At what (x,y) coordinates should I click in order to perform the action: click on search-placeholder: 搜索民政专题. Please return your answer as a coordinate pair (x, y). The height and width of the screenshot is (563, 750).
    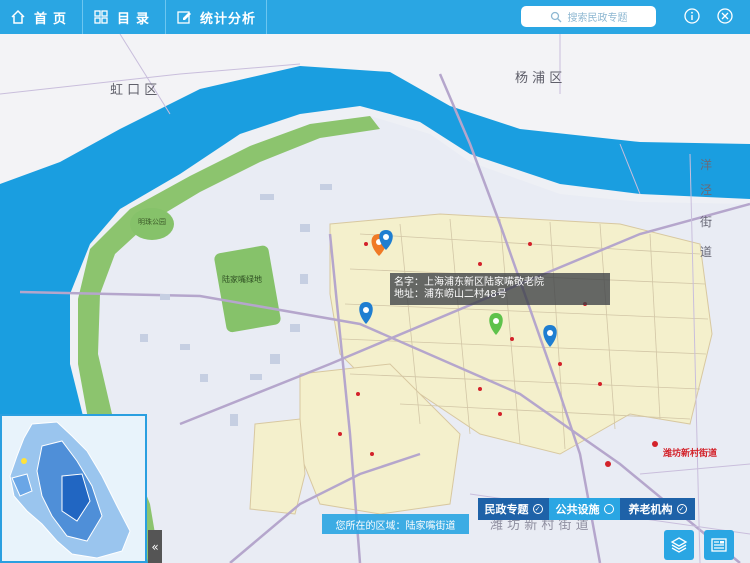
    Looking at the image, I should click on (597, 18).